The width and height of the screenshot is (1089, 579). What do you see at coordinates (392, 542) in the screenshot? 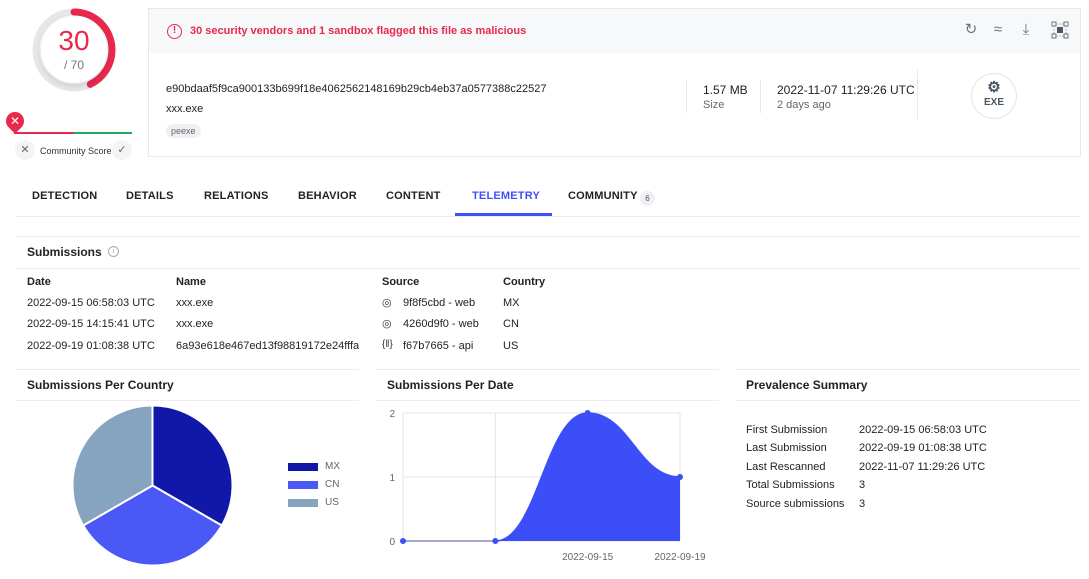
I see `y-tick-label: 0` at bounding box center [392, 542].